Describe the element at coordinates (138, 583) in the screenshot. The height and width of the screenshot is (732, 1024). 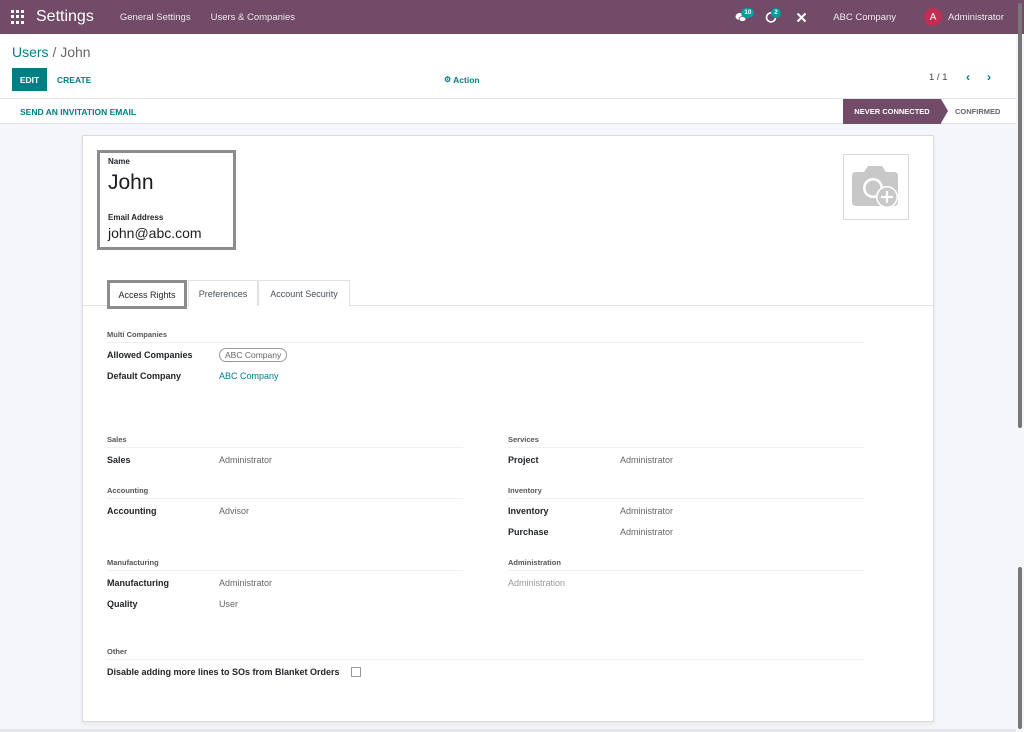
I see `manufacturing-label: Manufacturing` at that location.